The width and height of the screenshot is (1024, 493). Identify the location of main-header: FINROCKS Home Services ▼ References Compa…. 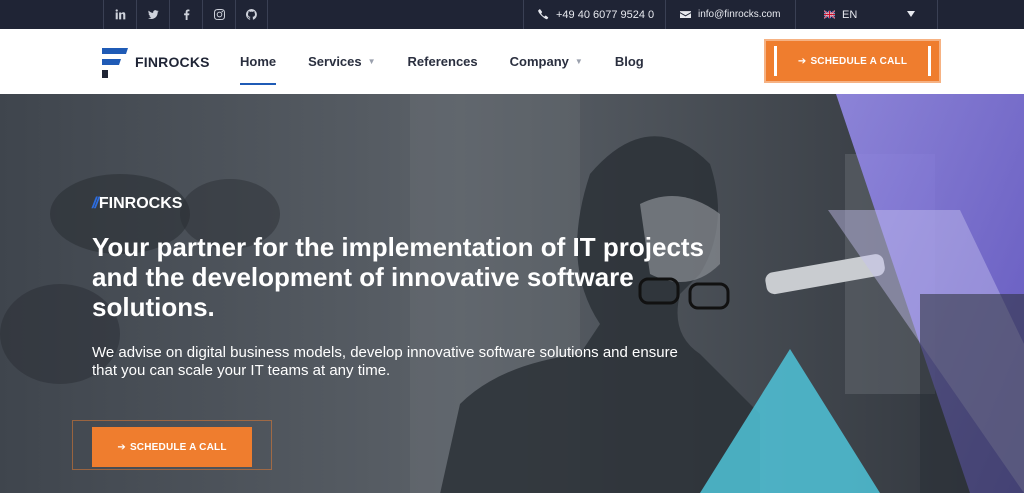
(512, 61).